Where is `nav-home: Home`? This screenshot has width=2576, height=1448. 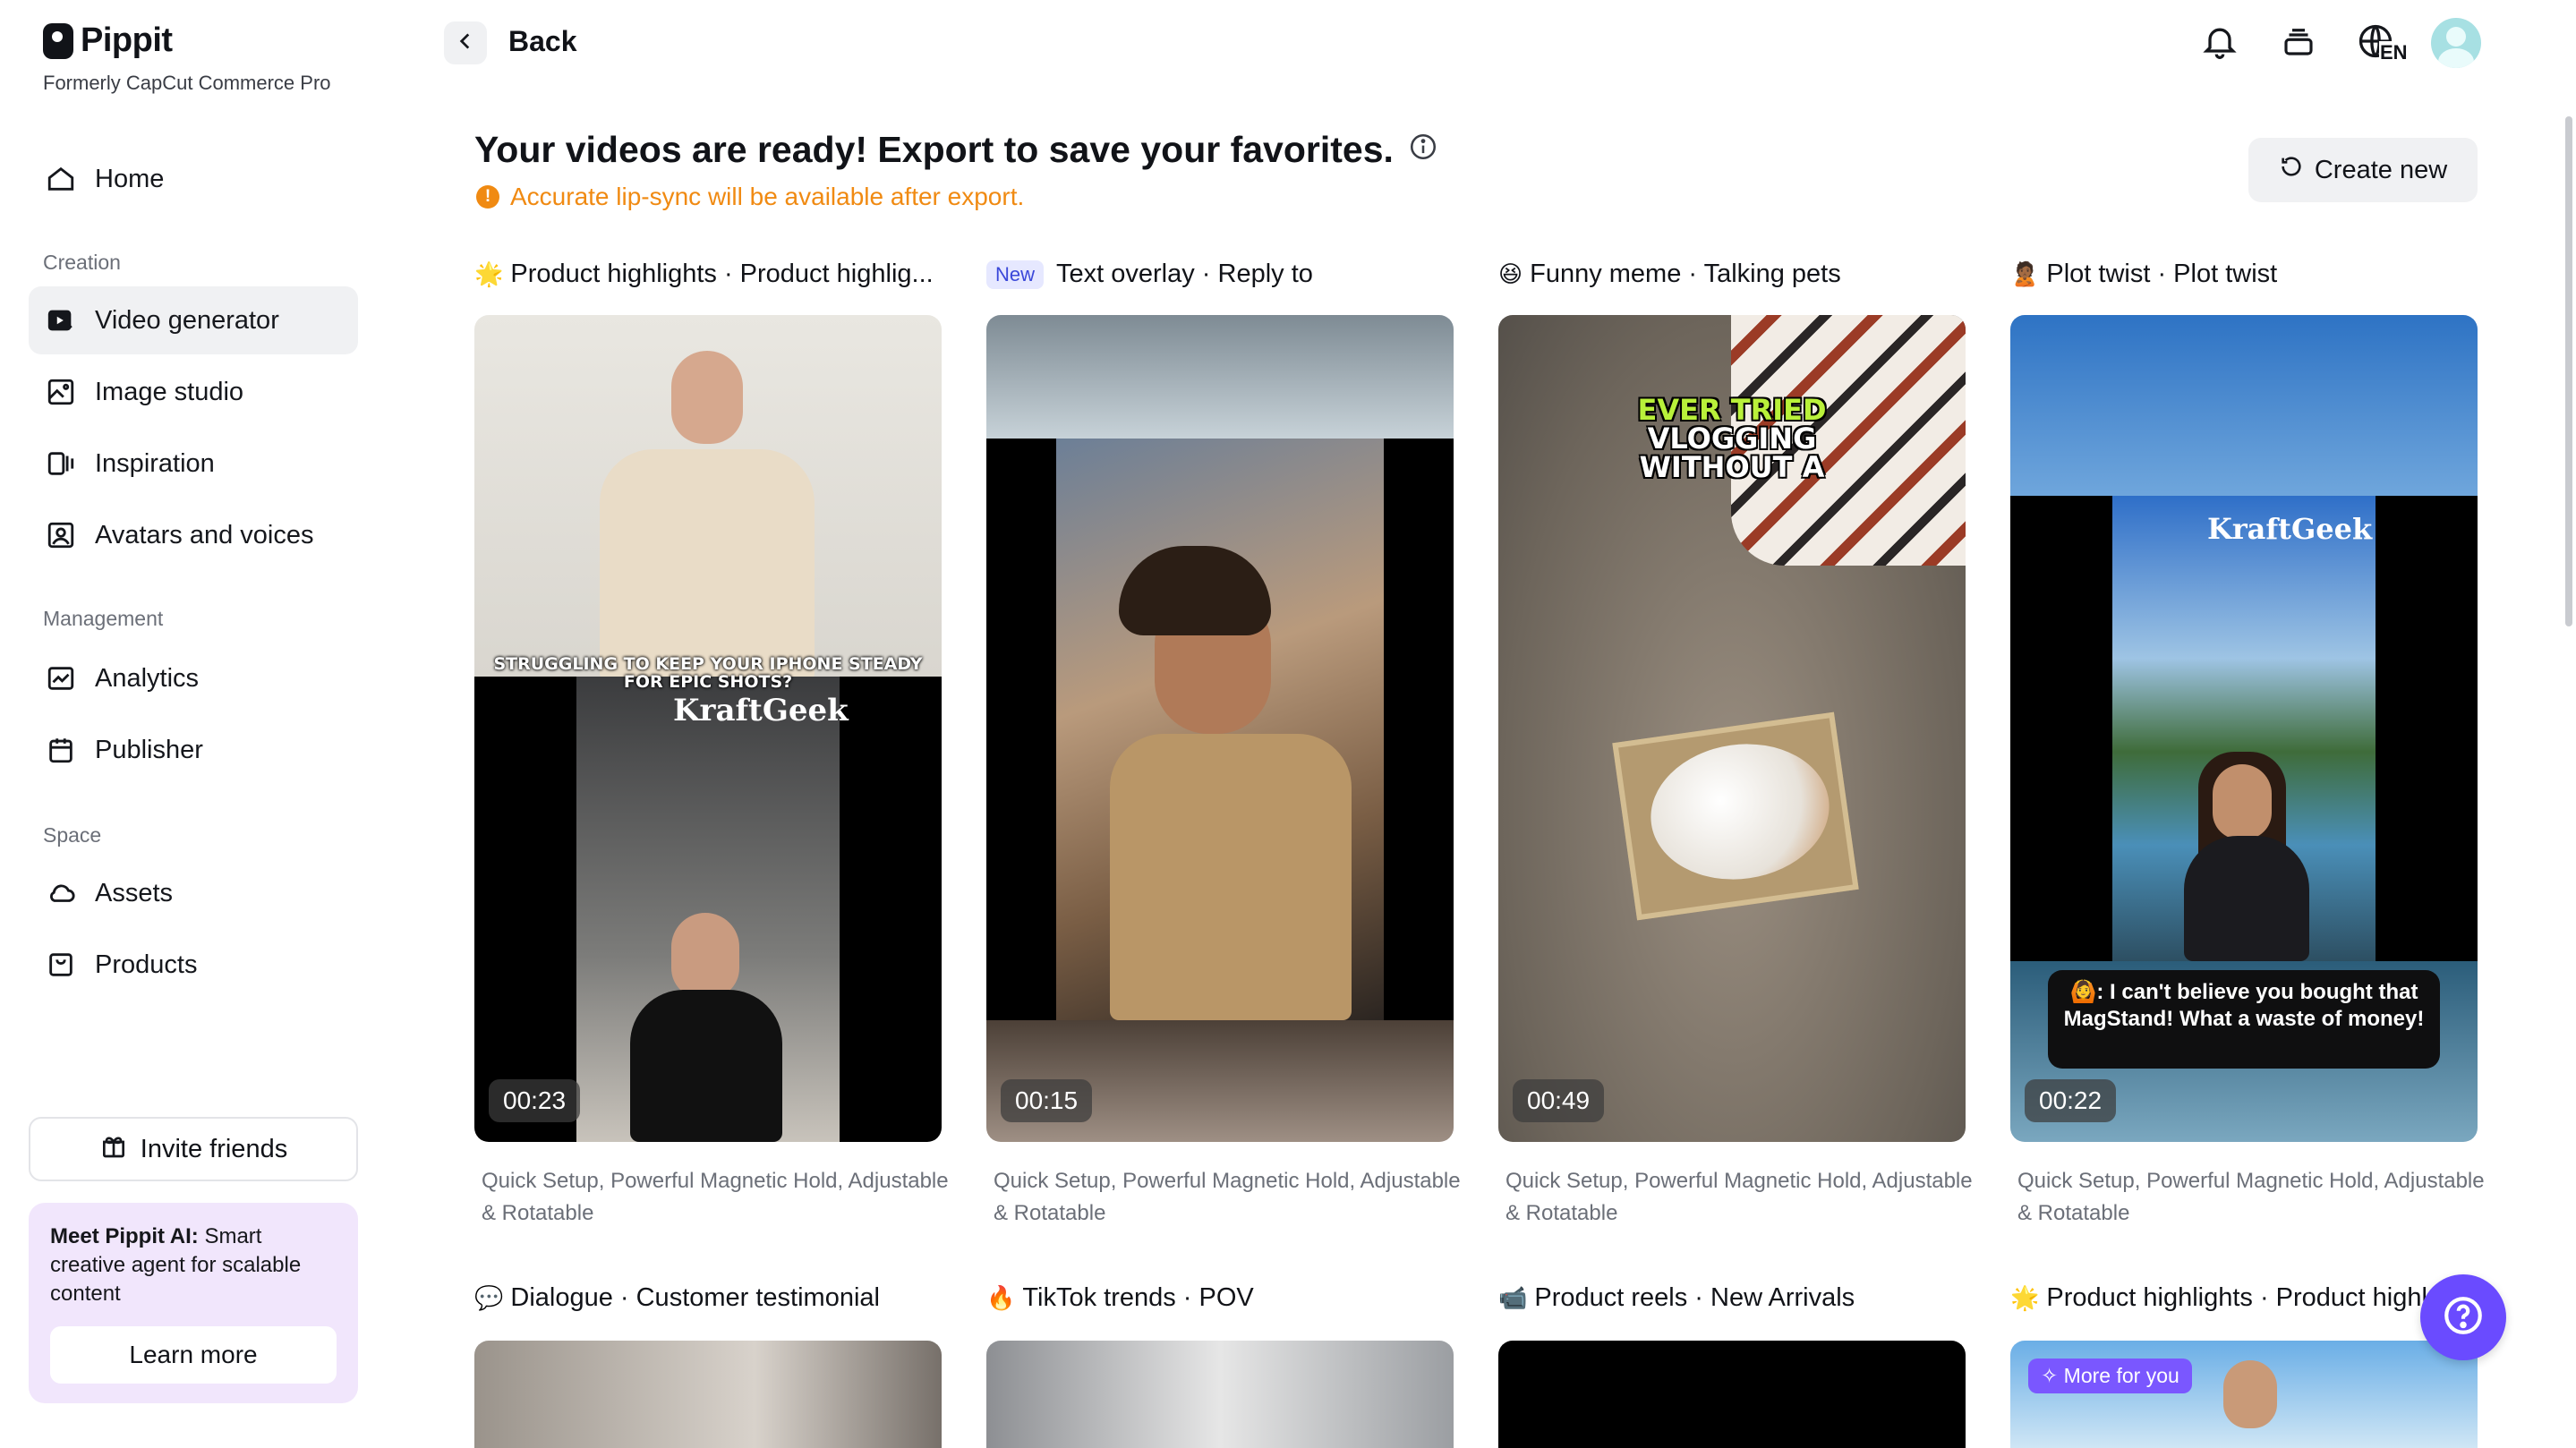
nav-home: Home is located at coordinates (193, 179).